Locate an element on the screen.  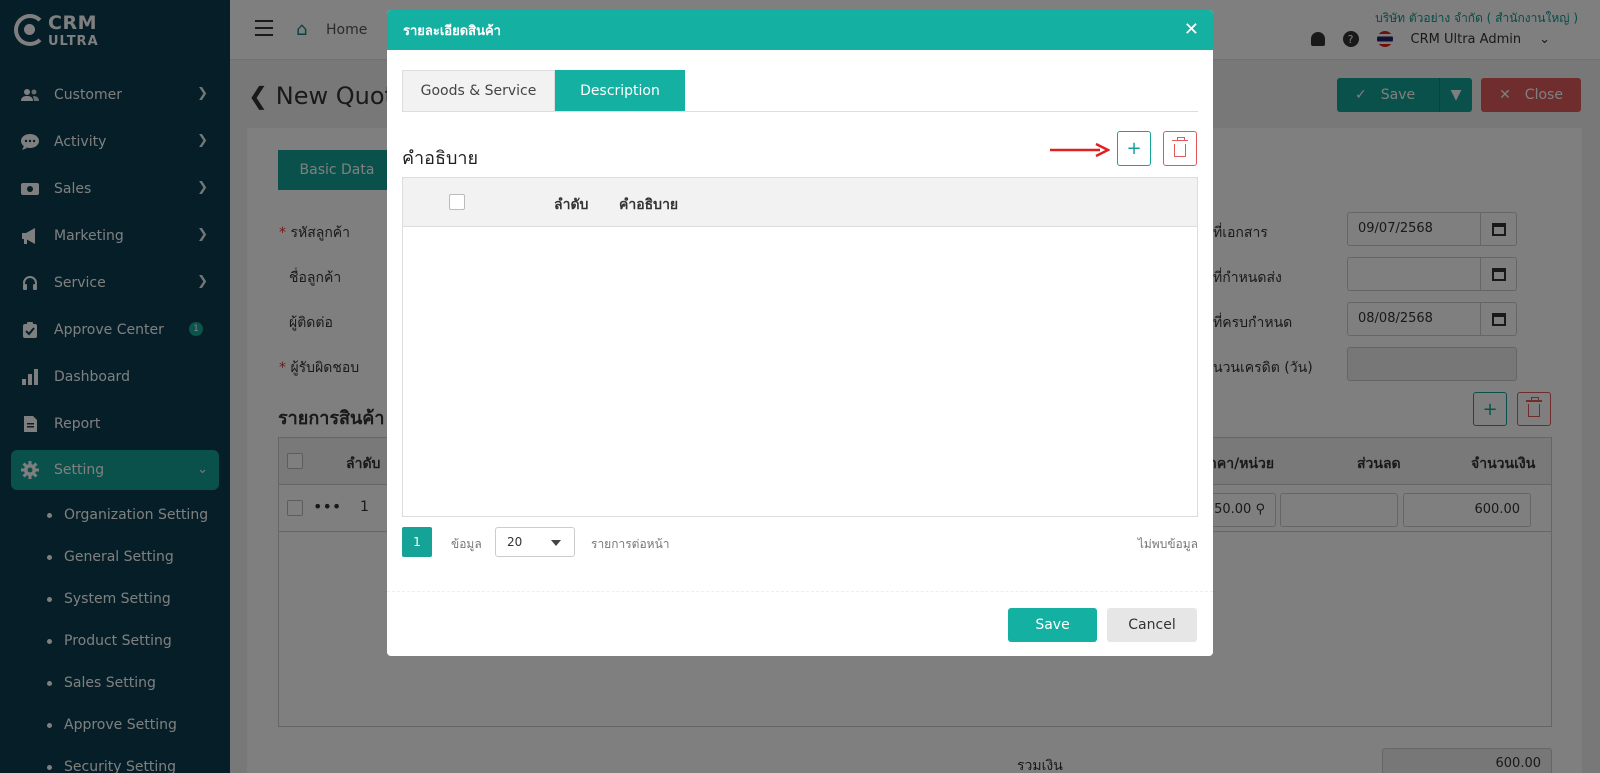
caret-down-icon is located at coordinates (556, 543).